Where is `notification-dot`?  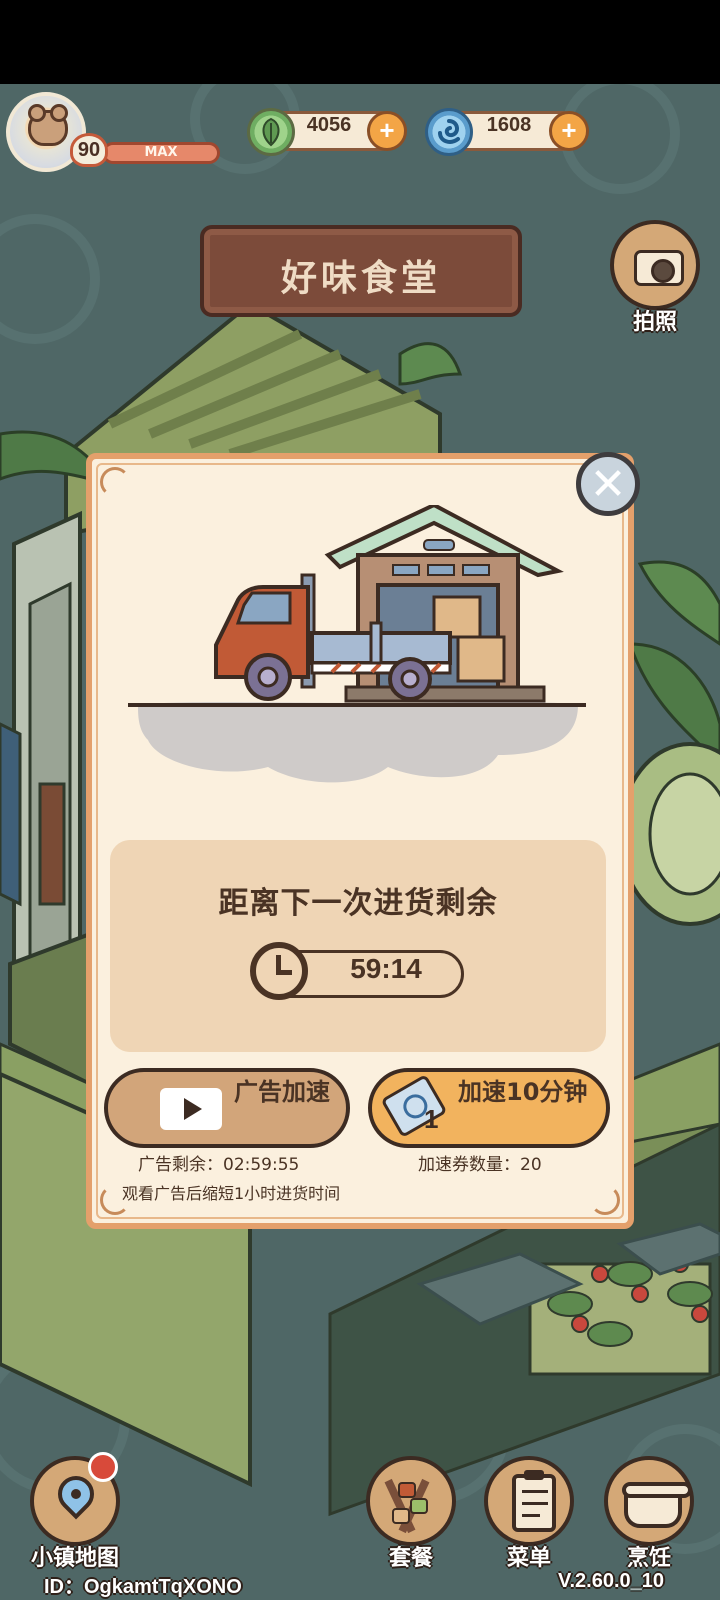
notification-dot is located at coordinates (103, 1467).